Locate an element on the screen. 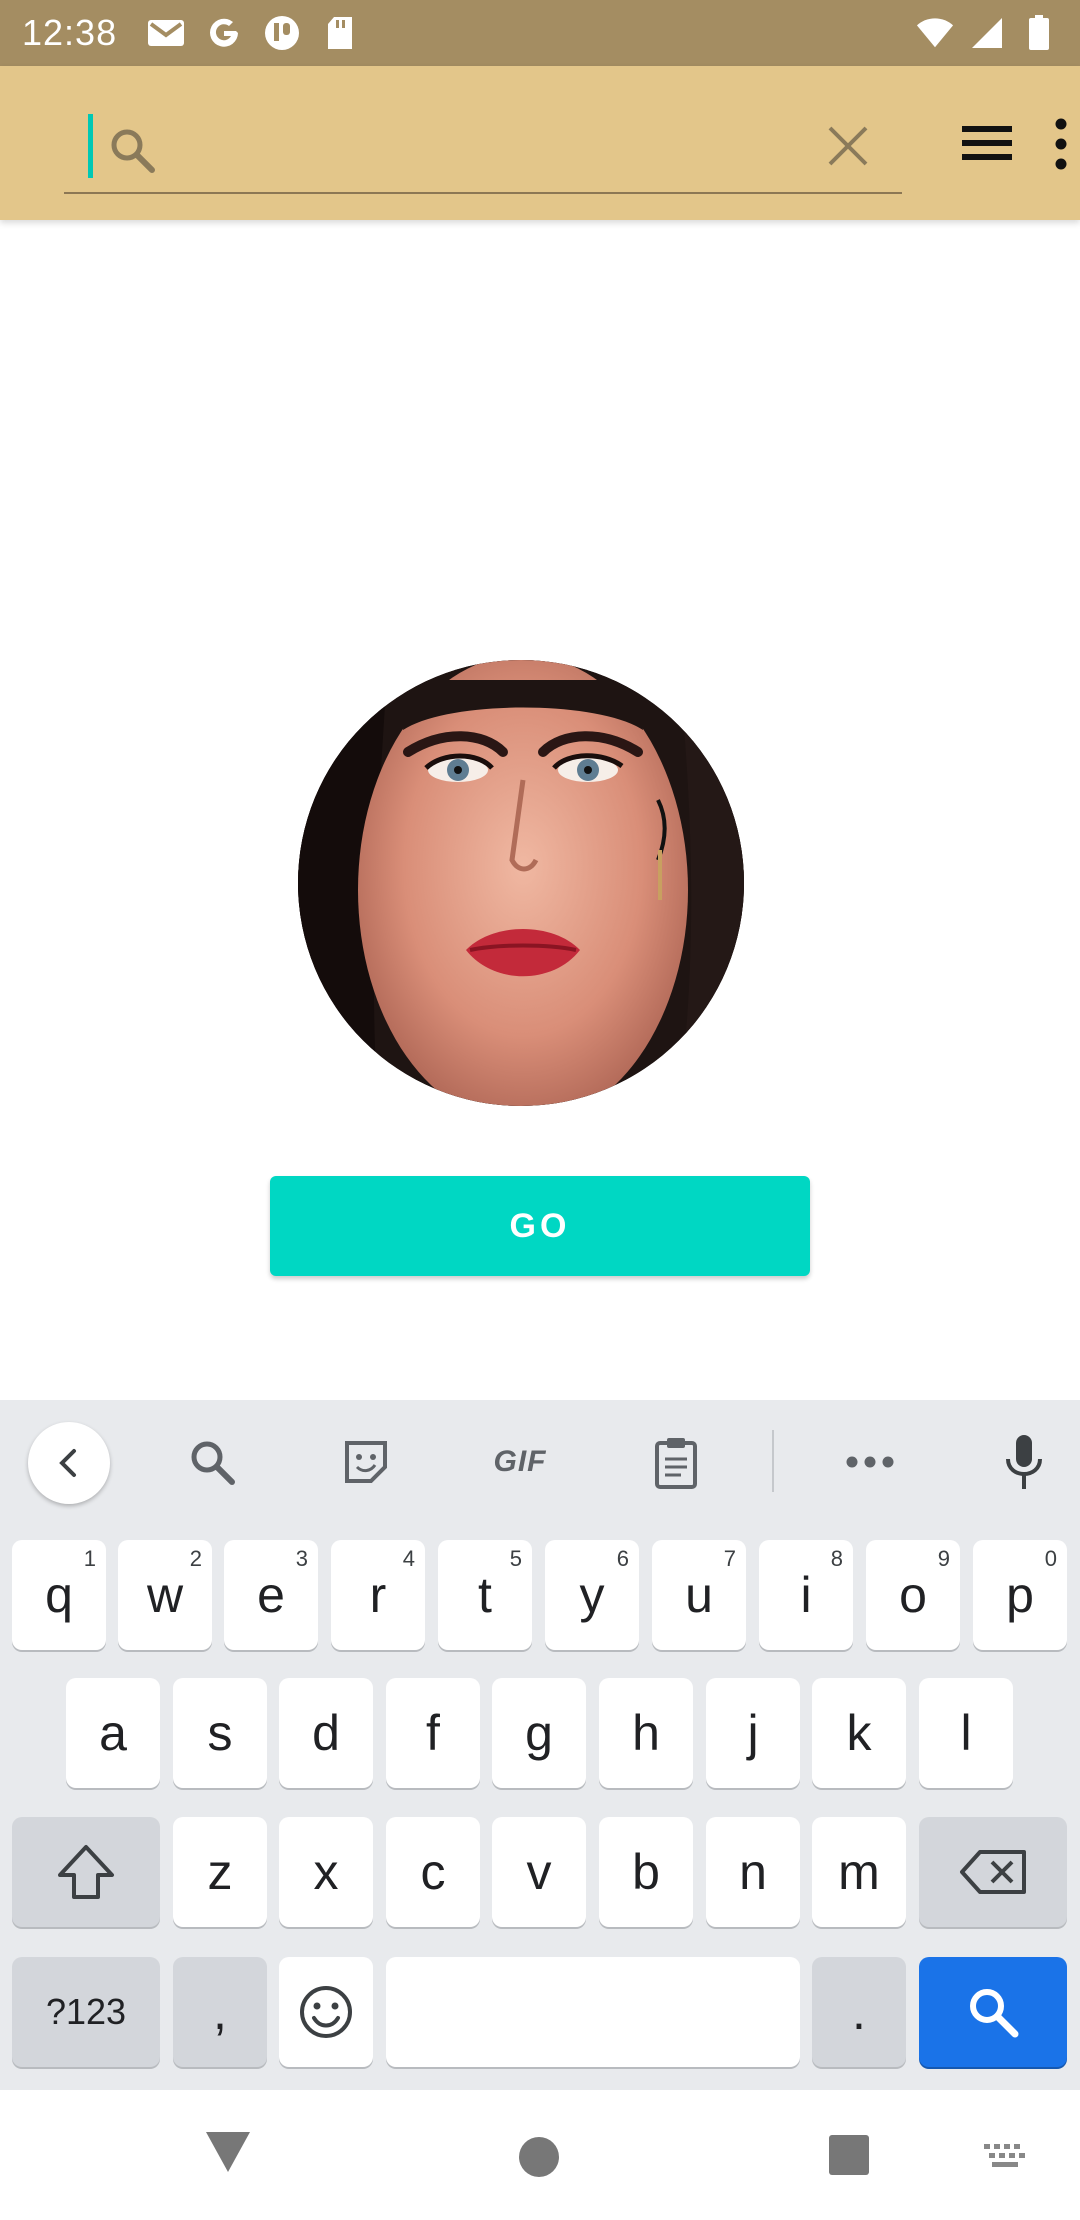  key-d: d is located at coordinates (326, 1733).